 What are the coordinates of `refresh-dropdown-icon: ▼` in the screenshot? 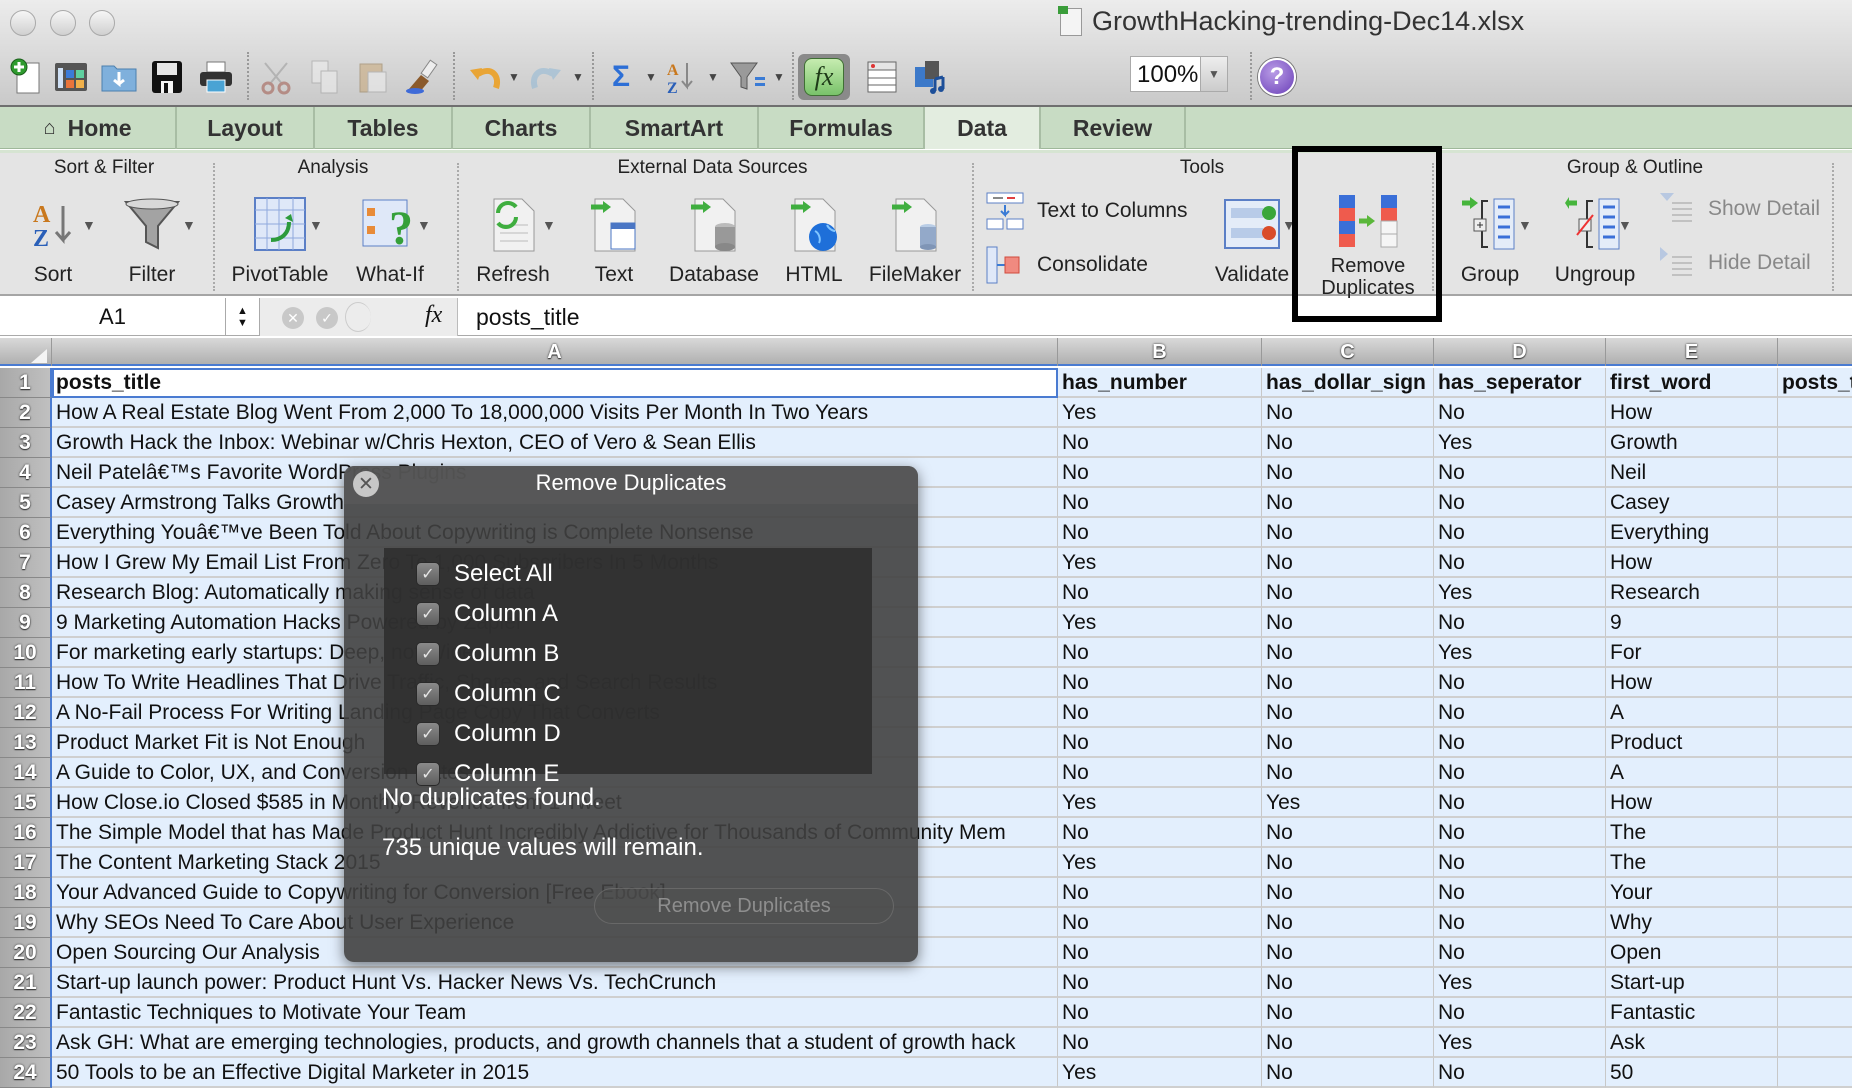 It's located at (549, 225).